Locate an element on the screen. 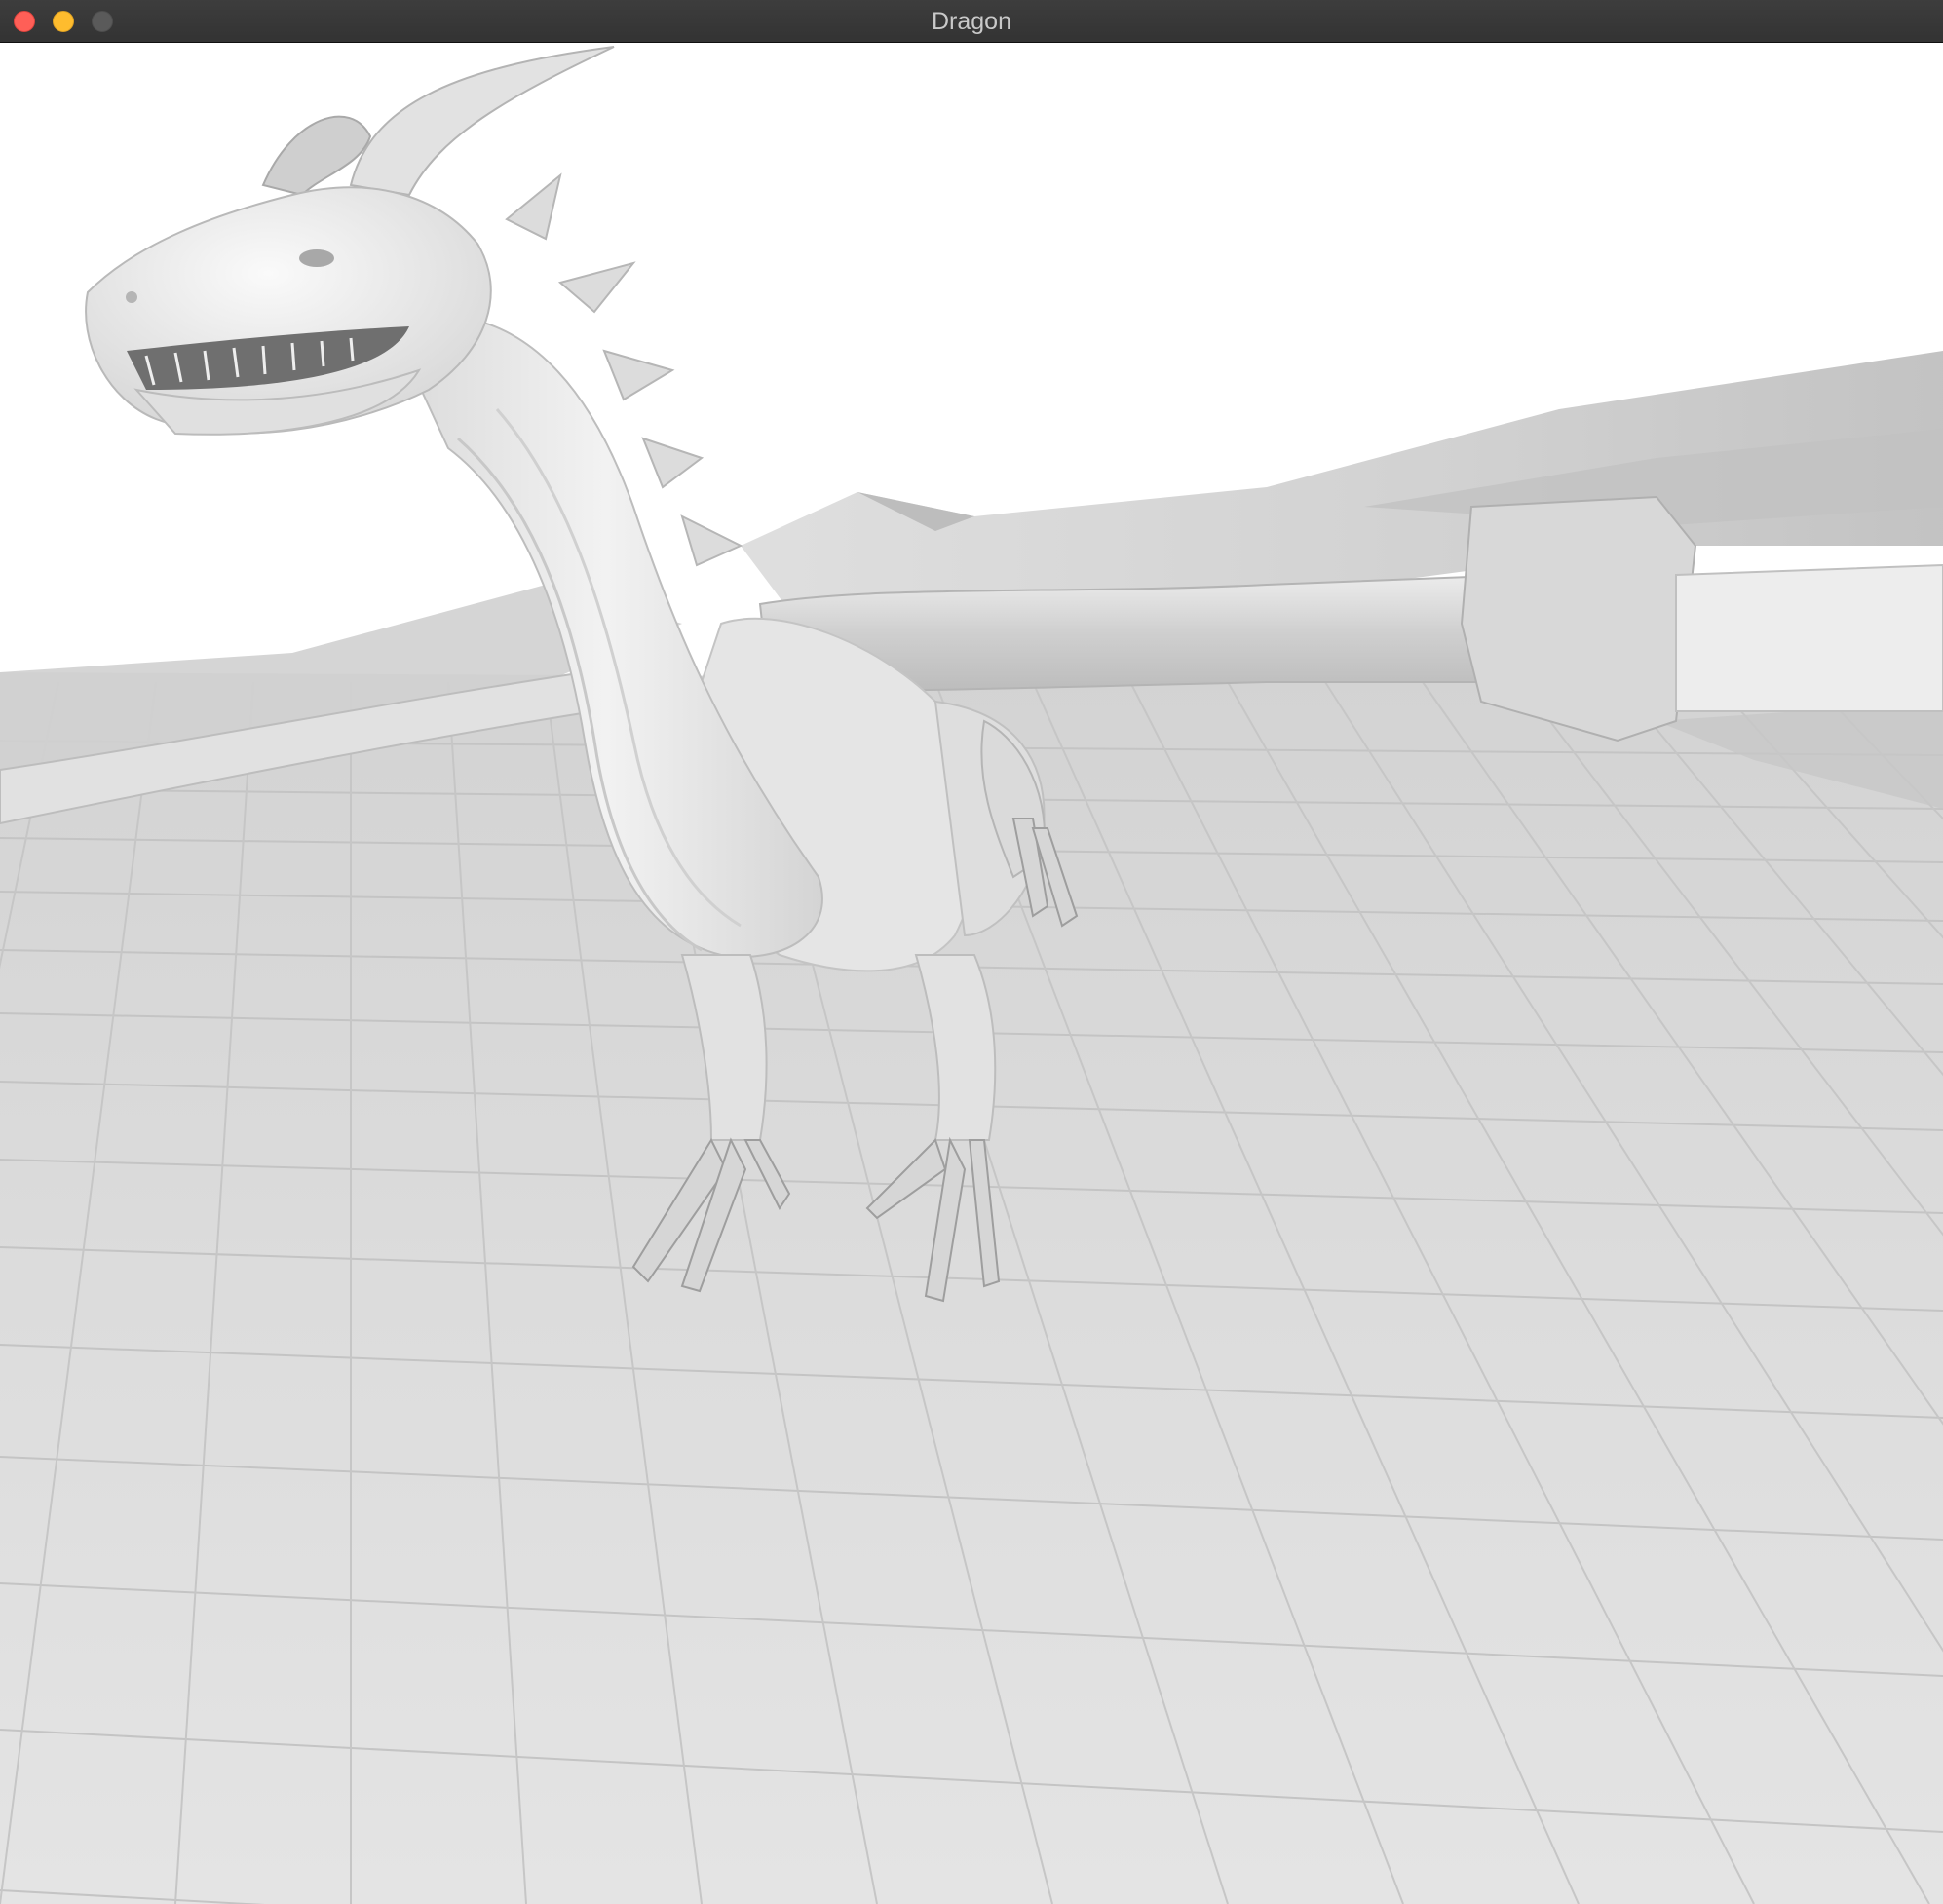 The width and height of the screenshot is (1943, 1904). dragon-horns is located at coordinates (438, 121).